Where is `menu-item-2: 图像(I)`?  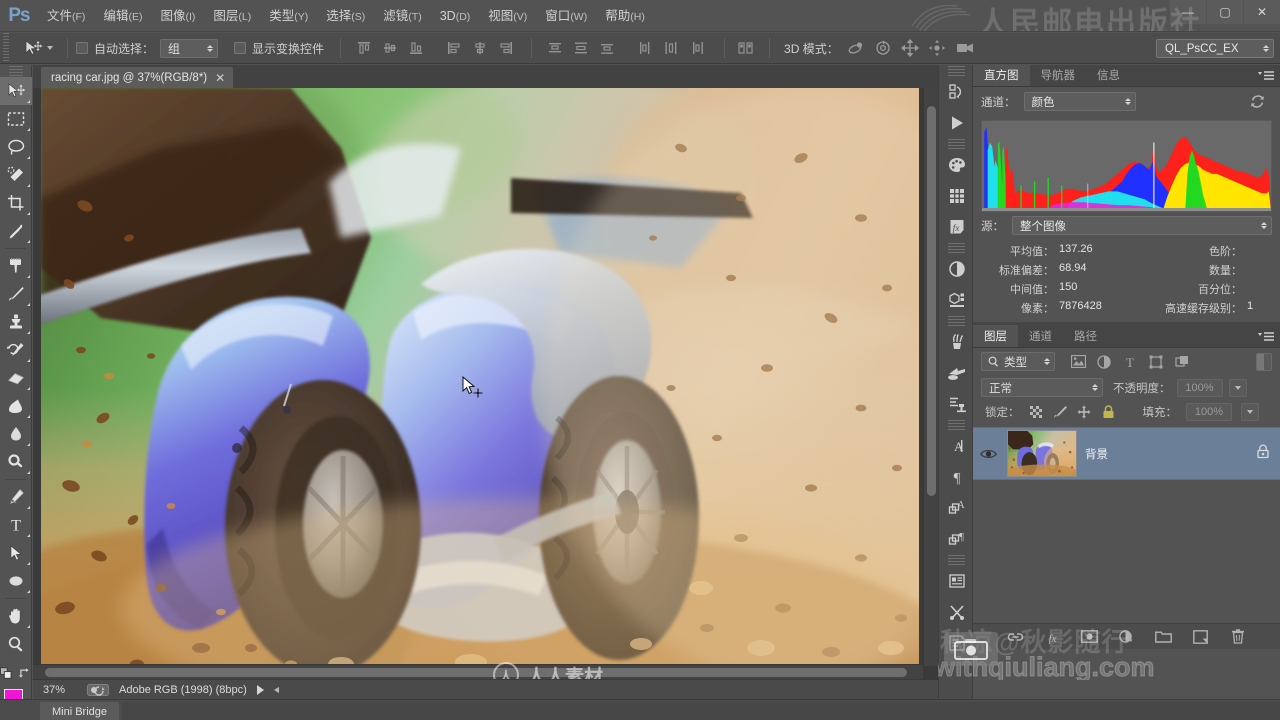 menu-item-2: 图像(I) is located at coordinates (177, 15).